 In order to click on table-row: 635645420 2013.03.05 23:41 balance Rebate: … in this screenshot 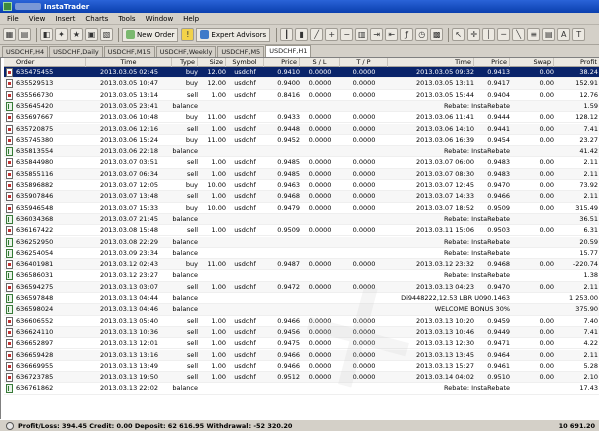, I will do `click(301, 106)`.